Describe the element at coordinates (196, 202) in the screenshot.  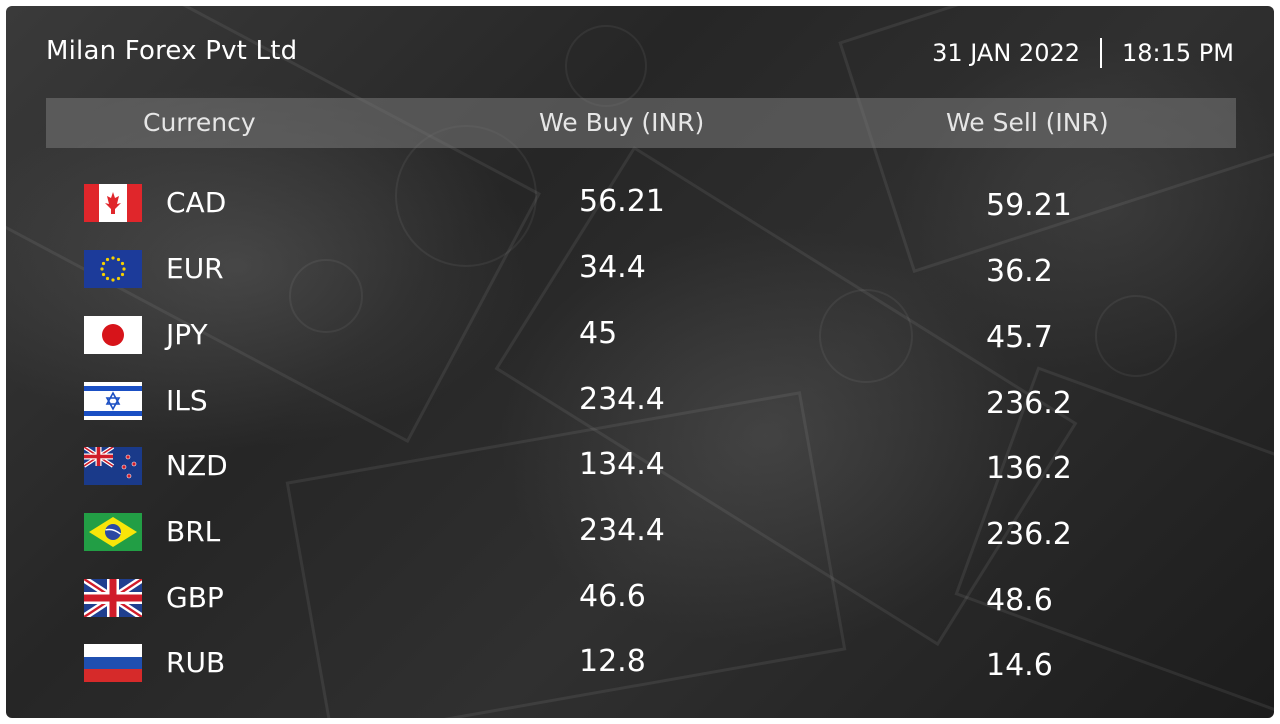
I see `currency-code: CAD` at that location.